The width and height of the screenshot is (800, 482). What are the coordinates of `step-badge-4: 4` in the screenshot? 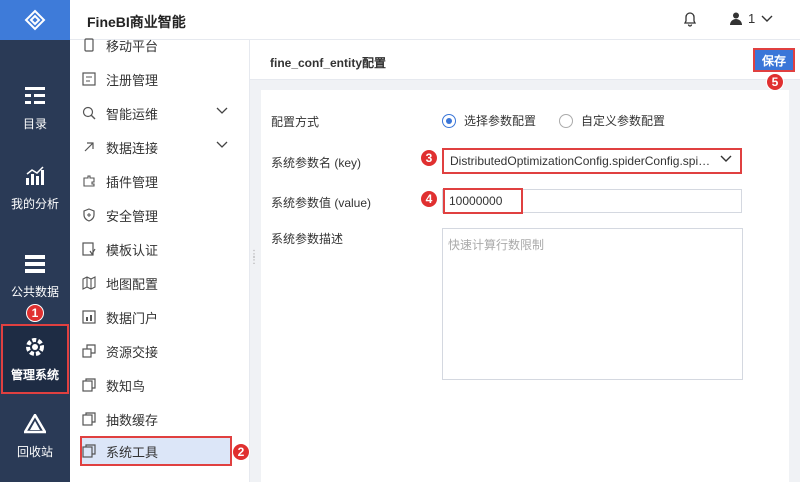 It's located at (429, 199).